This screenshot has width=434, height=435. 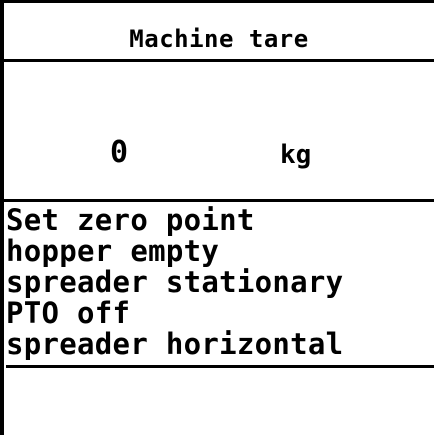 I want to click on instruction-line: PTO off, so click(x=68, y=313).